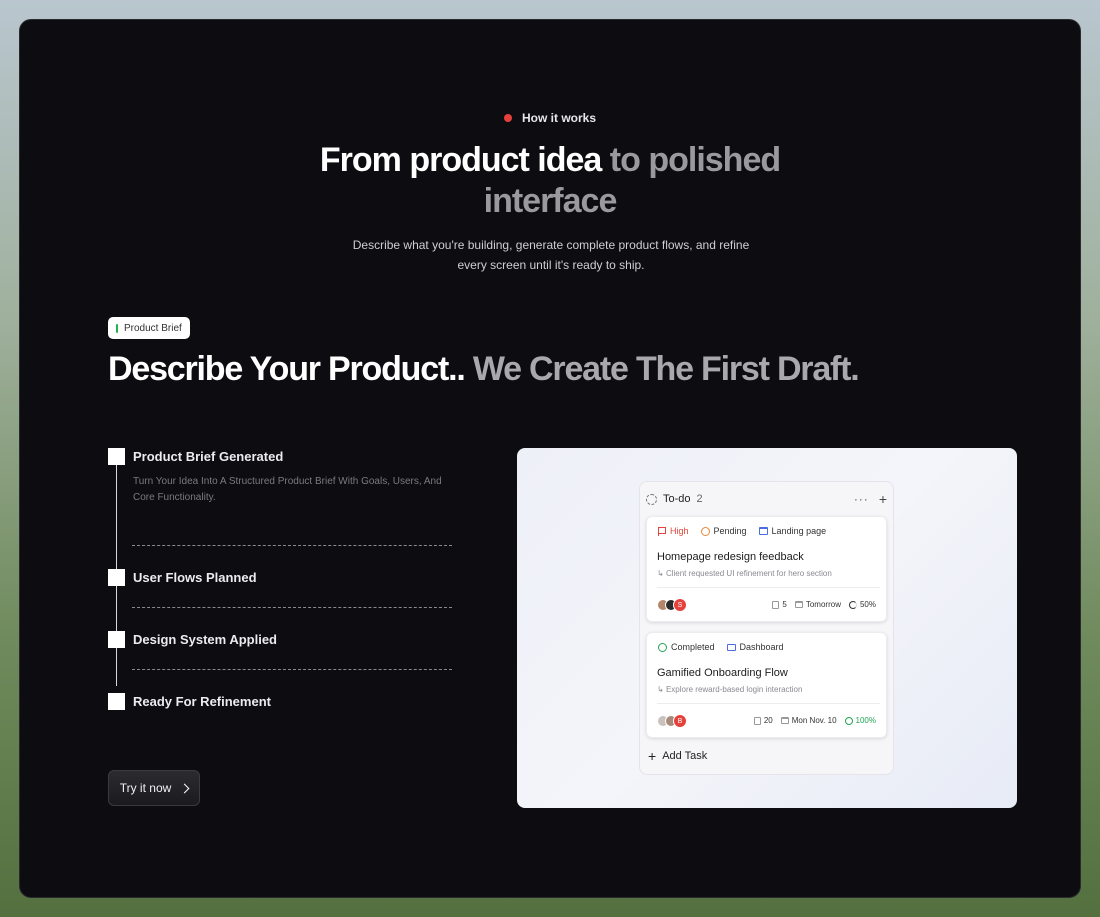 The width and height of the screenshot is (1100, 917). Describe the element at coordinates (208, 456) in the screenshot. I see `step-label: Product Brief Generated` at that location.